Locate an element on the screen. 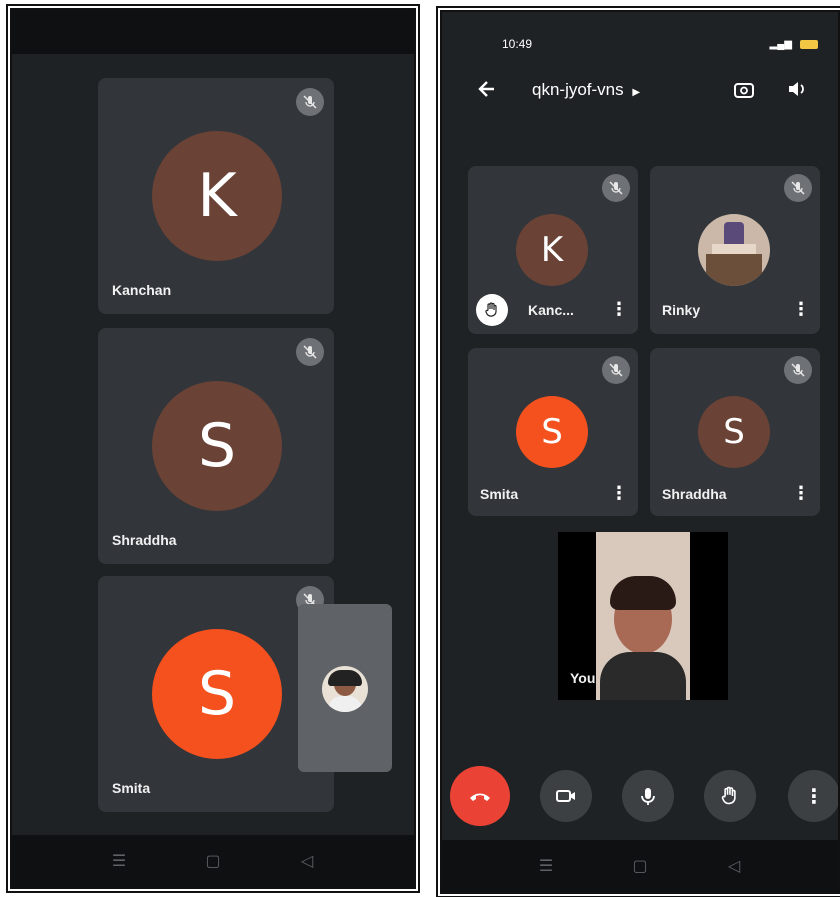 The image size is (840, 897). participant-tile: K Kanc... ⋮ is located at coordinates (553, 250).